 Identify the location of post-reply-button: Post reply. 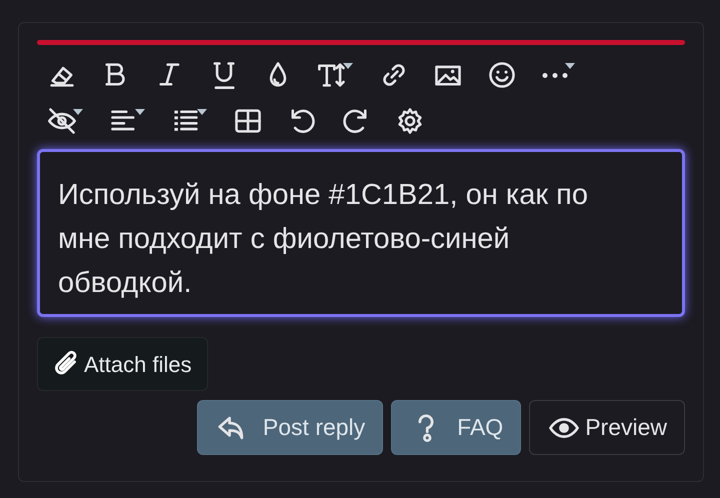
(290, 427).